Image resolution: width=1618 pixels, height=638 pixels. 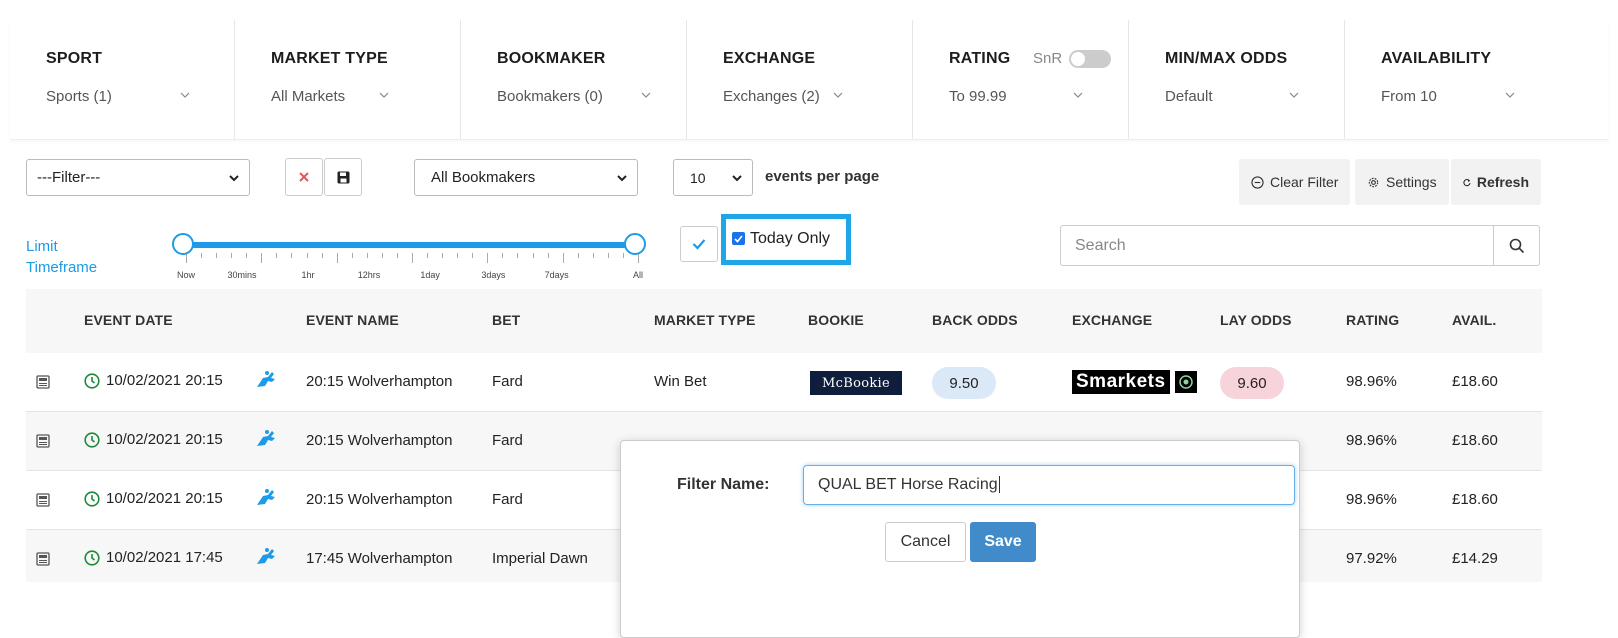 What do you see at coordinates (1049, 485) in the screenshot?
I see `filter-name-input: QUAL BET Horse Racing` at bounding box center [1049, 485].